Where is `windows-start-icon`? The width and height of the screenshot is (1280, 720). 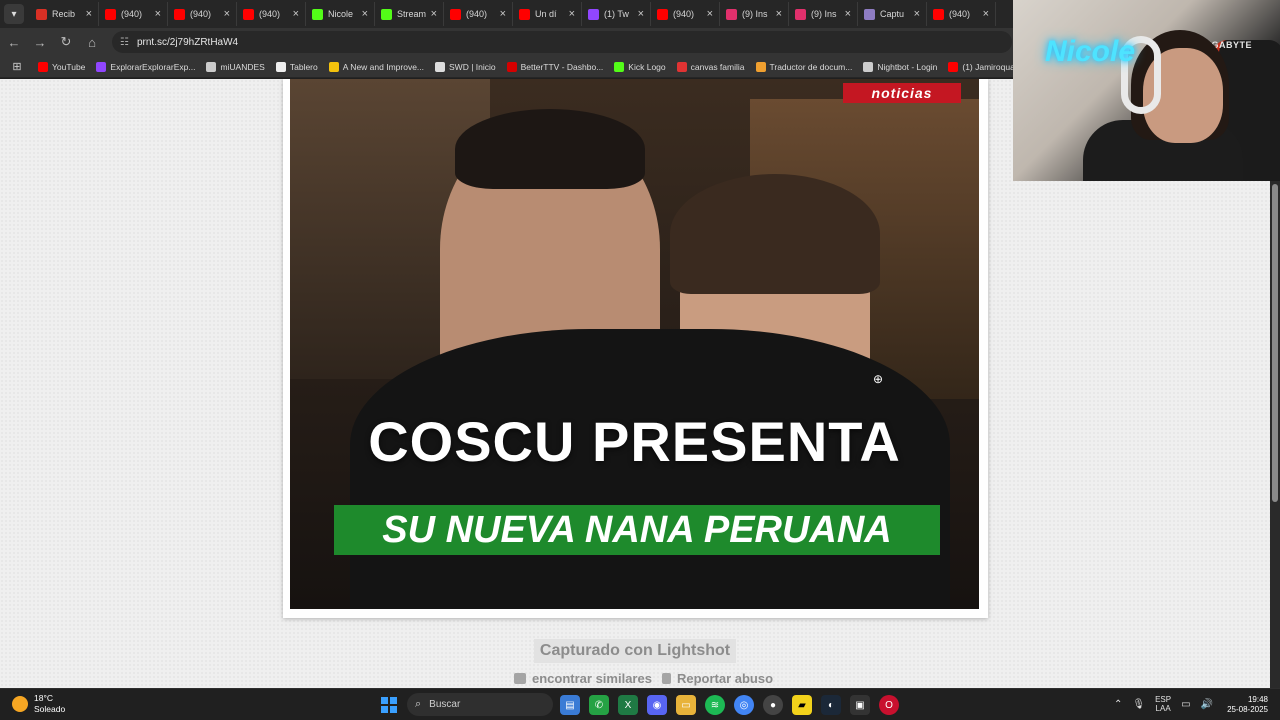 windows-start-icon is located at coordinates (389, 705).